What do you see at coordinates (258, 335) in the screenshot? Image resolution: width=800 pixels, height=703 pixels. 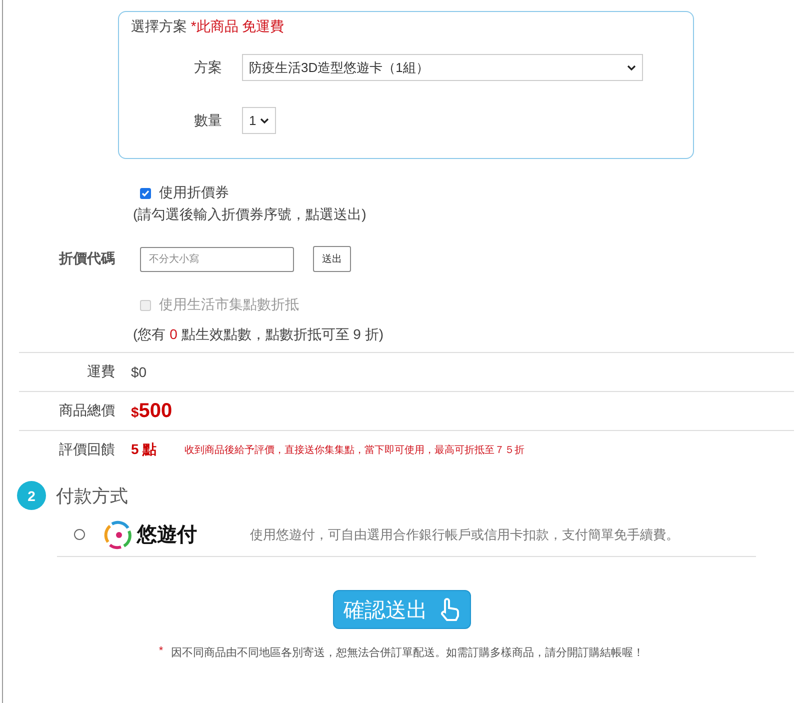 I see `points-hint: (您有 0 點生效點數，點數折抵可至 9 折)` at bounding box center [258, 335].